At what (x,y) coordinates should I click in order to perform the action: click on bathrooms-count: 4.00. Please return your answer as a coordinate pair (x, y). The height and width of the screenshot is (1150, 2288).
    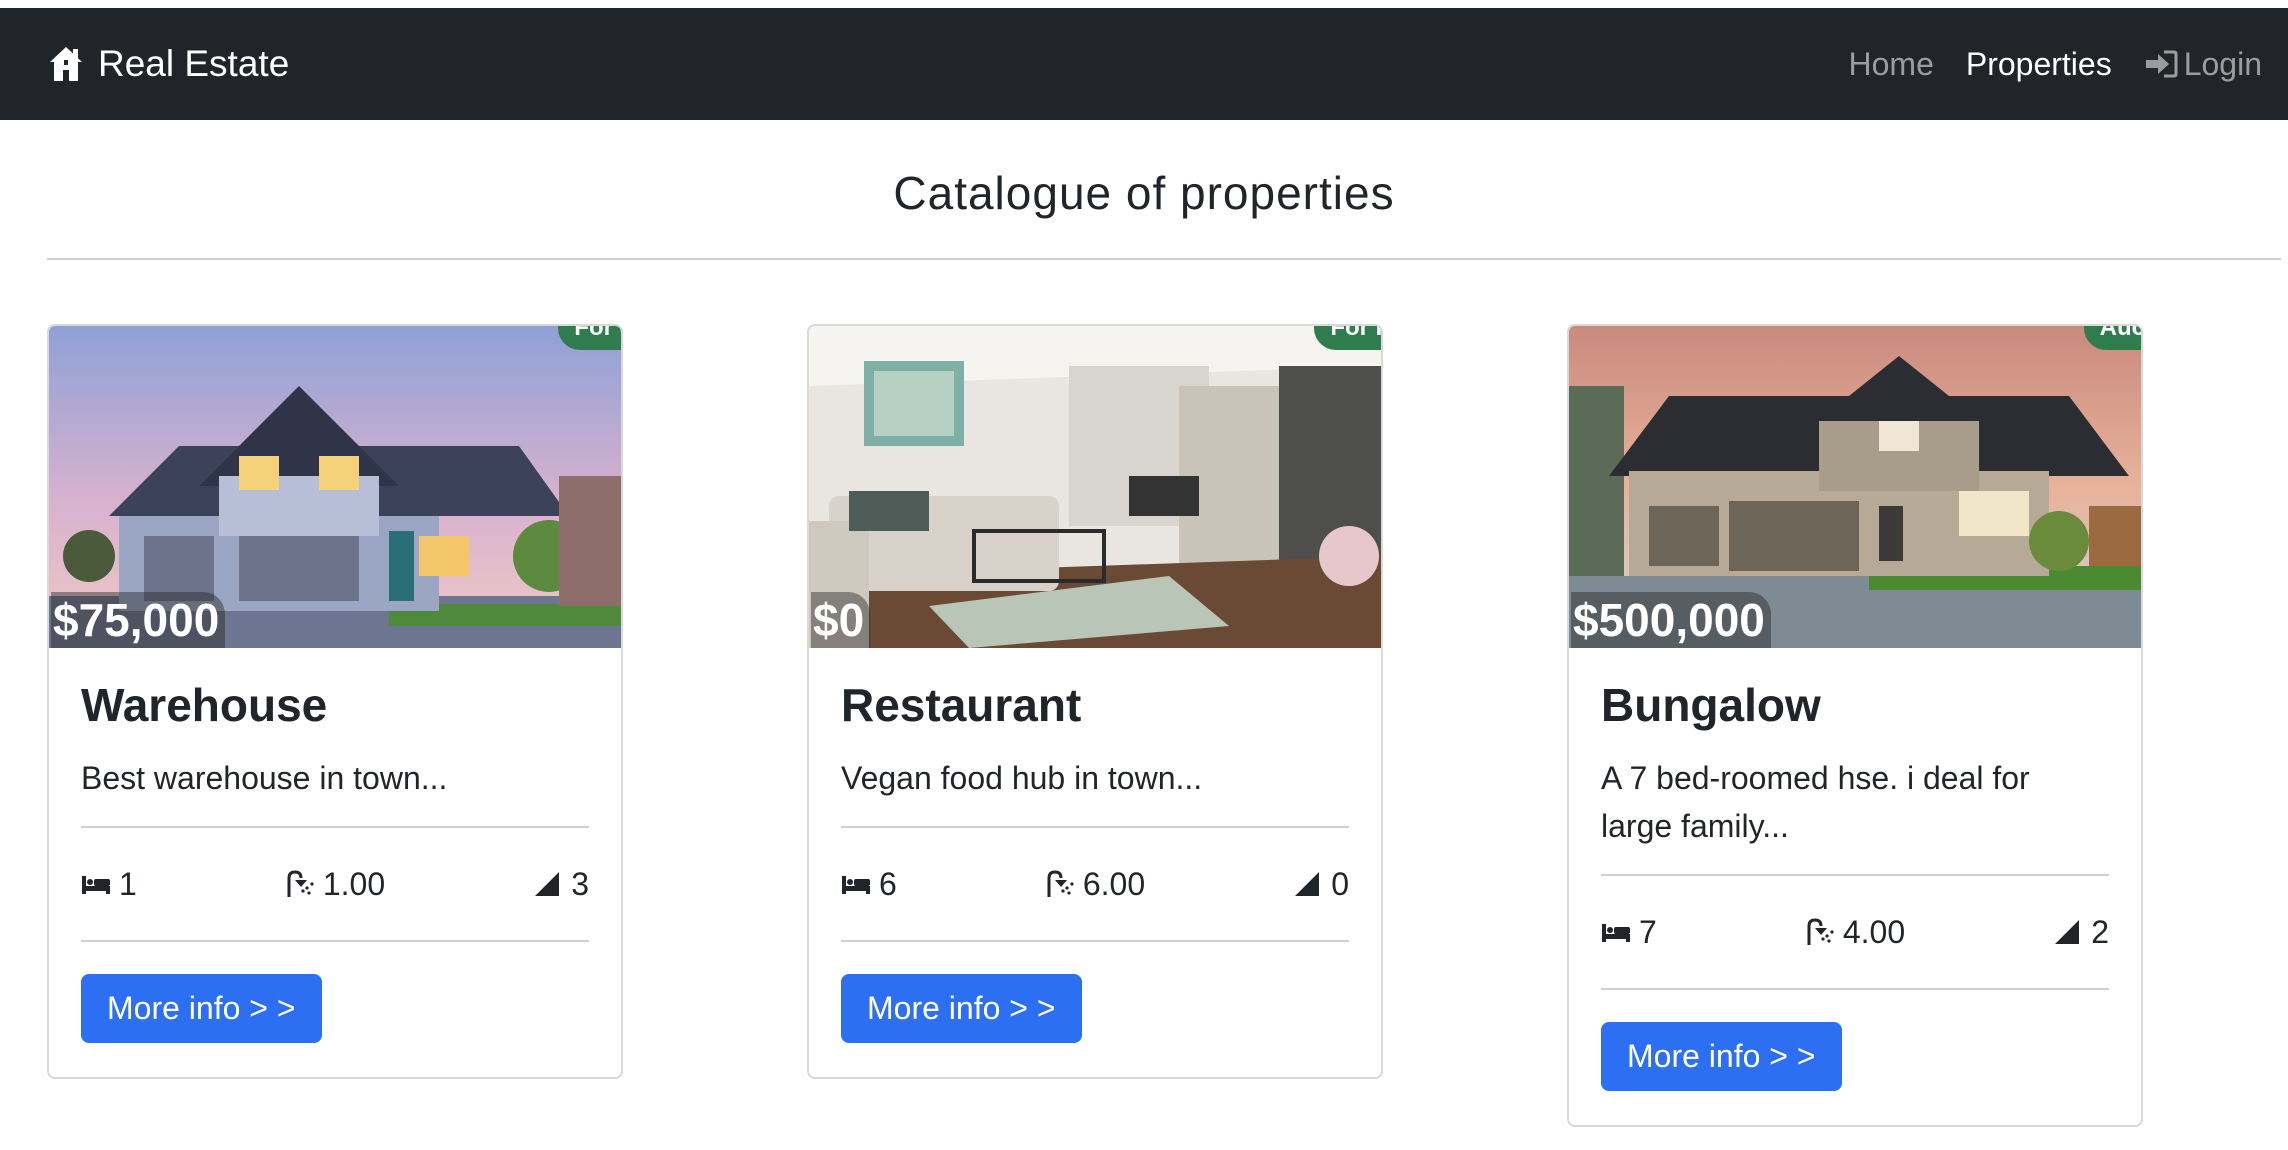
    Looking at the image, I should click on (1874, 931).